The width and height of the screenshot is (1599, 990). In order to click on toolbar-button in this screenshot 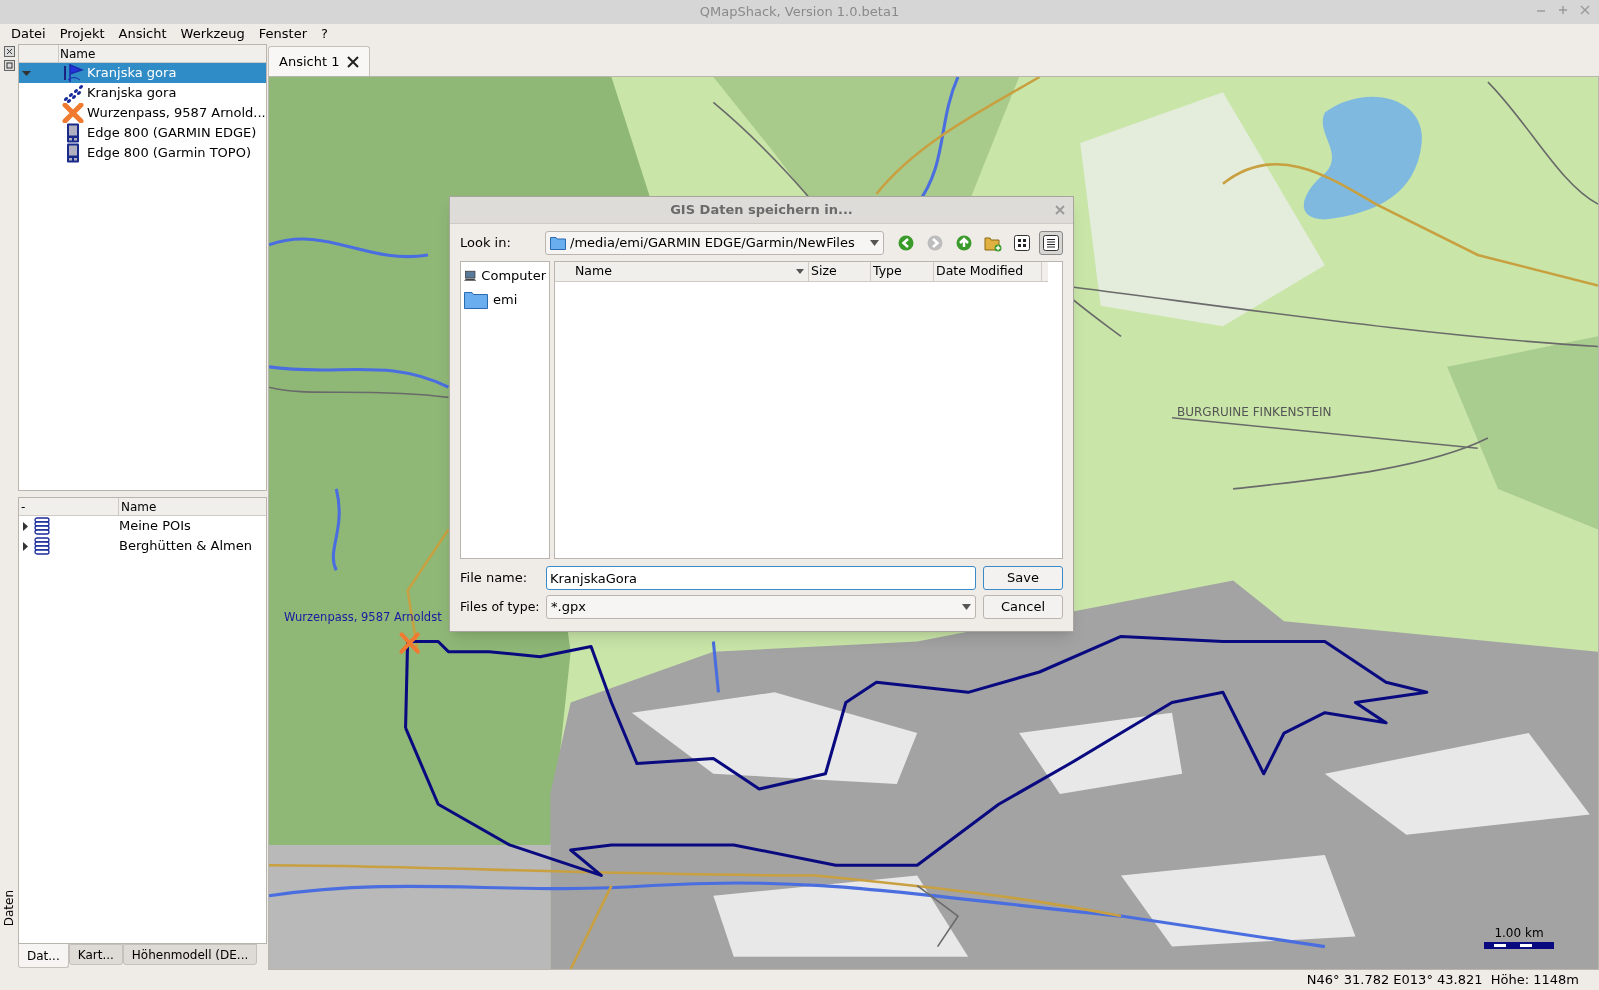, I will do `click(1051, 243)`.